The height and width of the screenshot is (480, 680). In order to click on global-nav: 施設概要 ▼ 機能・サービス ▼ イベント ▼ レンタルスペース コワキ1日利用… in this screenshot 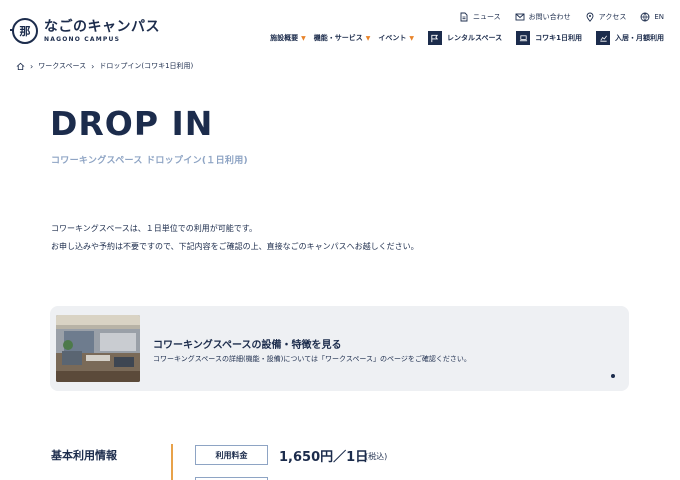, I will do `click(467, 38)`.